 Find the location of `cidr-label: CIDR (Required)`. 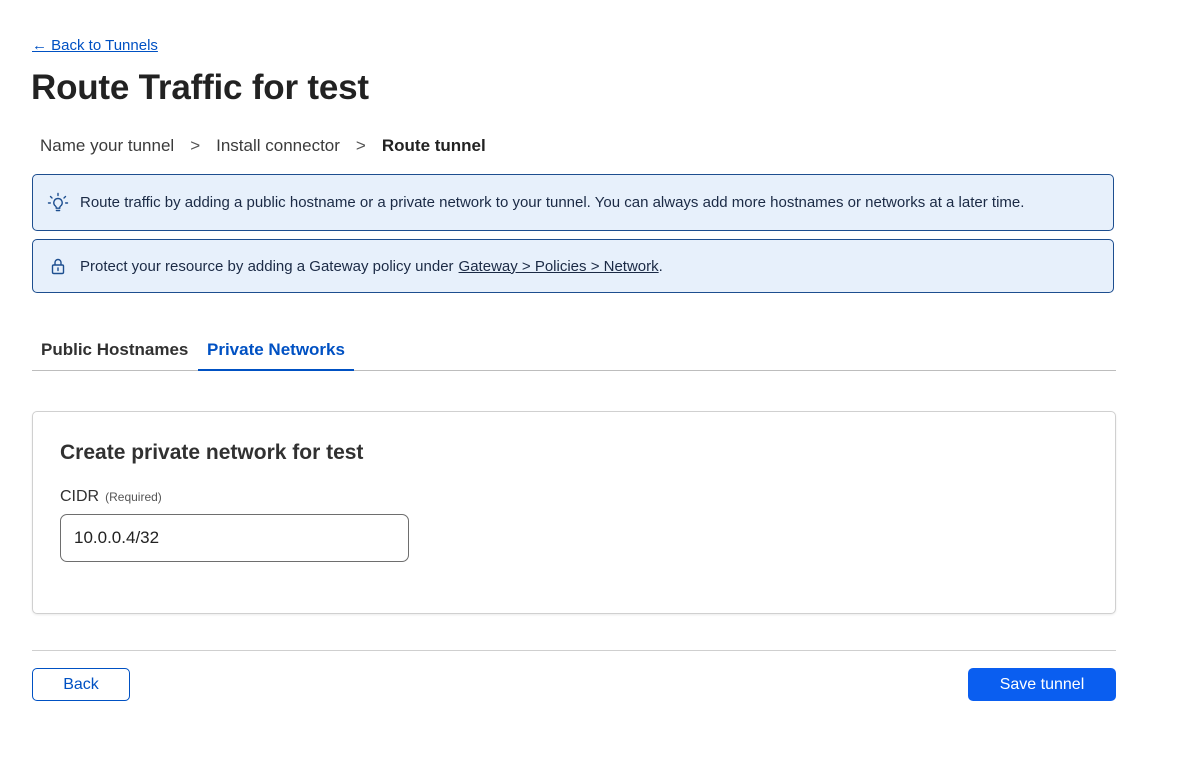

cidr-label: CIDR (Required) is located at coordinates (111, 497).